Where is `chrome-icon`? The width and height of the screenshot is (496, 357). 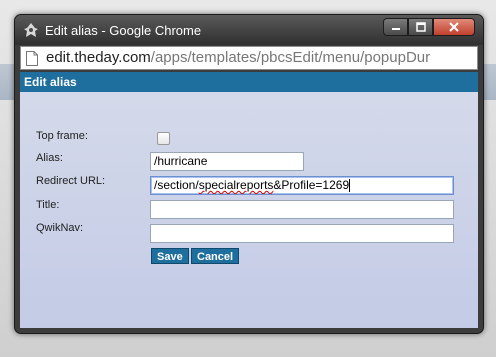 chrome-icon is located at coordinates (31, 30).